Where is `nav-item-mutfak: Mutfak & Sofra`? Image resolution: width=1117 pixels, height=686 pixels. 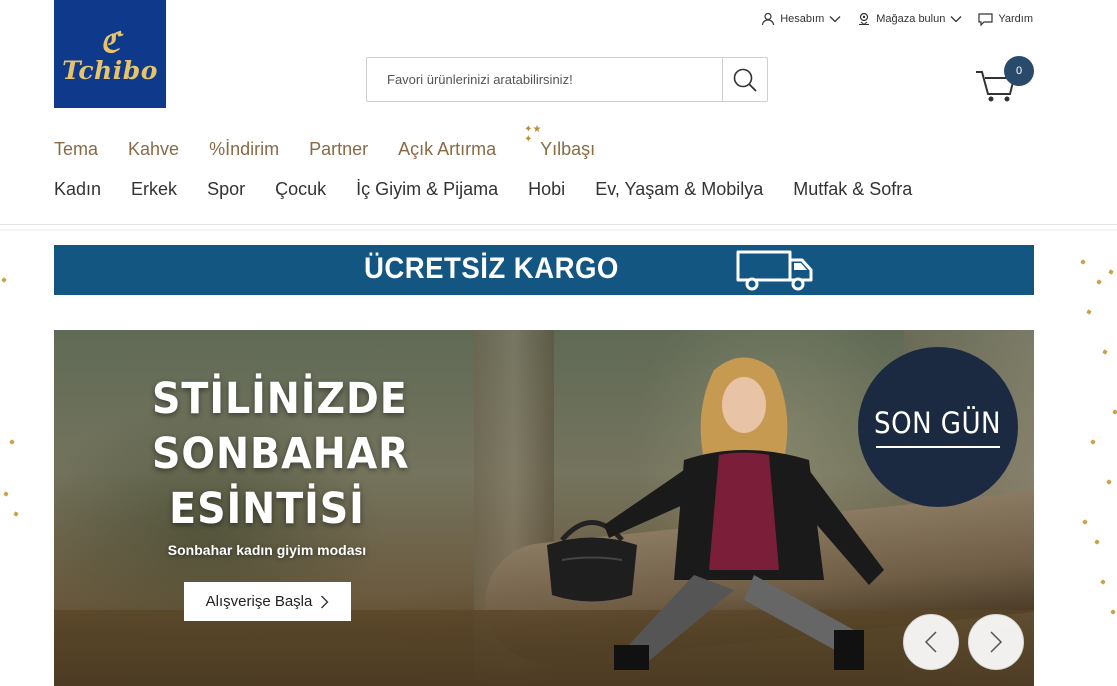
nav-item-mutfak: Mutfak & Sofra is located at coordinates (852, 189).